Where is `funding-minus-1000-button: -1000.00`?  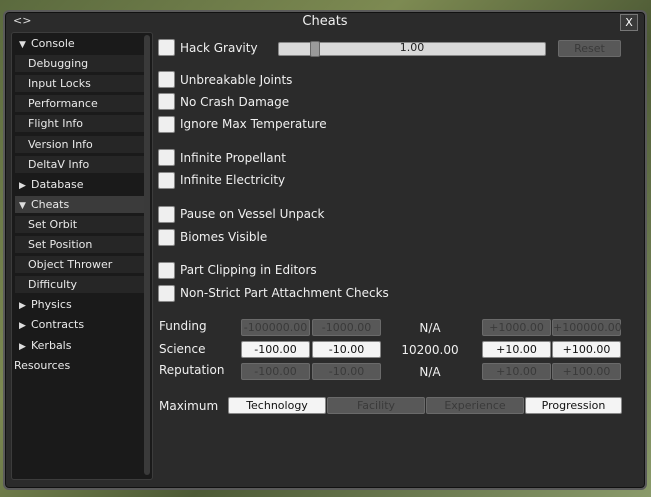
funding-minus-1000-button: -1000.00 is located at coordinates (346, 327).